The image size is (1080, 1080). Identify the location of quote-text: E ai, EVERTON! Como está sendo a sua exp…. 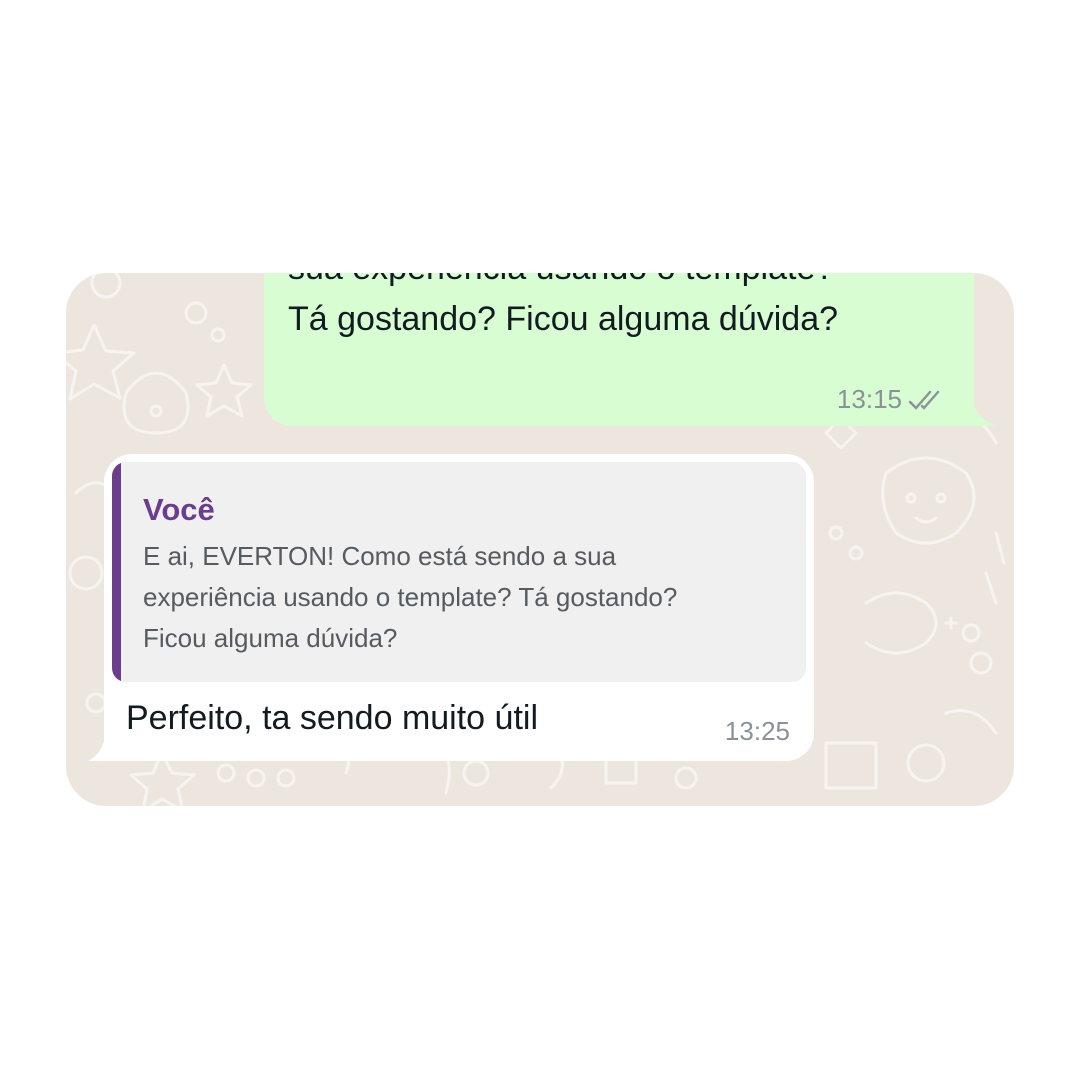
(410, 597).